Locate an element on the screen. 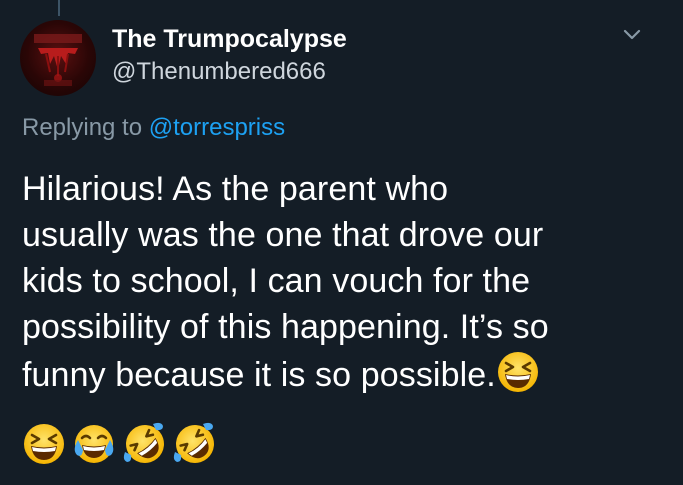  tweet-text-line: usually was the one that drove our is located at coordinates (283, 235).